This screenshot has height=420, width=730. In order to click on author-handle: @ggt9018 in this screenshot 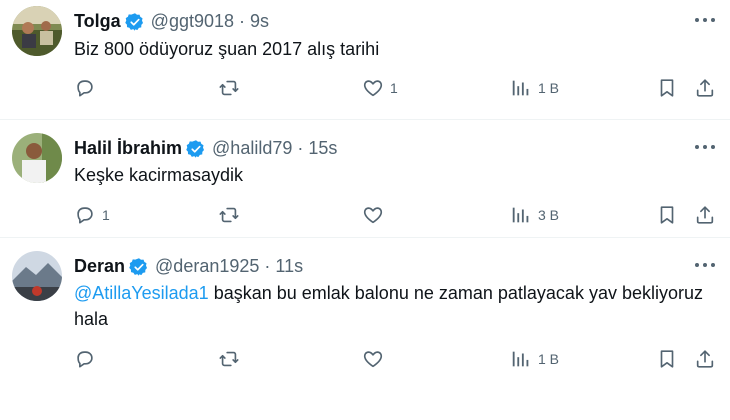, I will do `click(192, 21)`.